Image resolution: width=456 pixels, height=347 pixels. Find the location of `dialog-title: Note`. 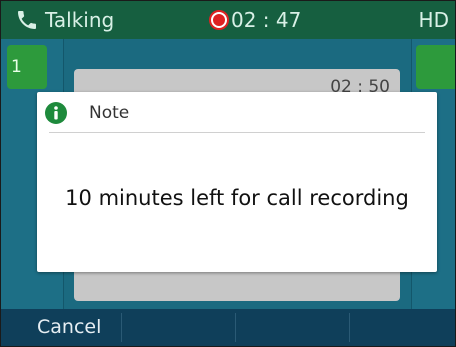

dialog-title: Note is located at coordinates (109, 113).